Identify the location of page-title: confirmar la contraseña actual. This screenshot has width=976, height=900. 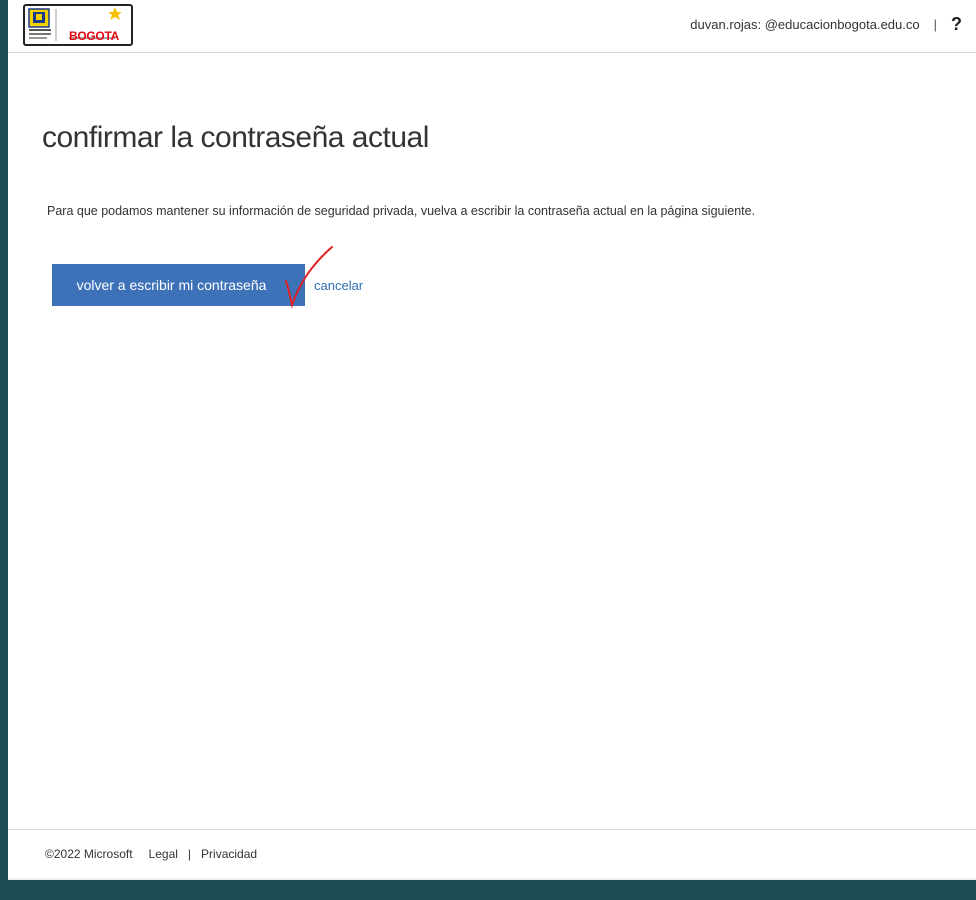
(235, 137).